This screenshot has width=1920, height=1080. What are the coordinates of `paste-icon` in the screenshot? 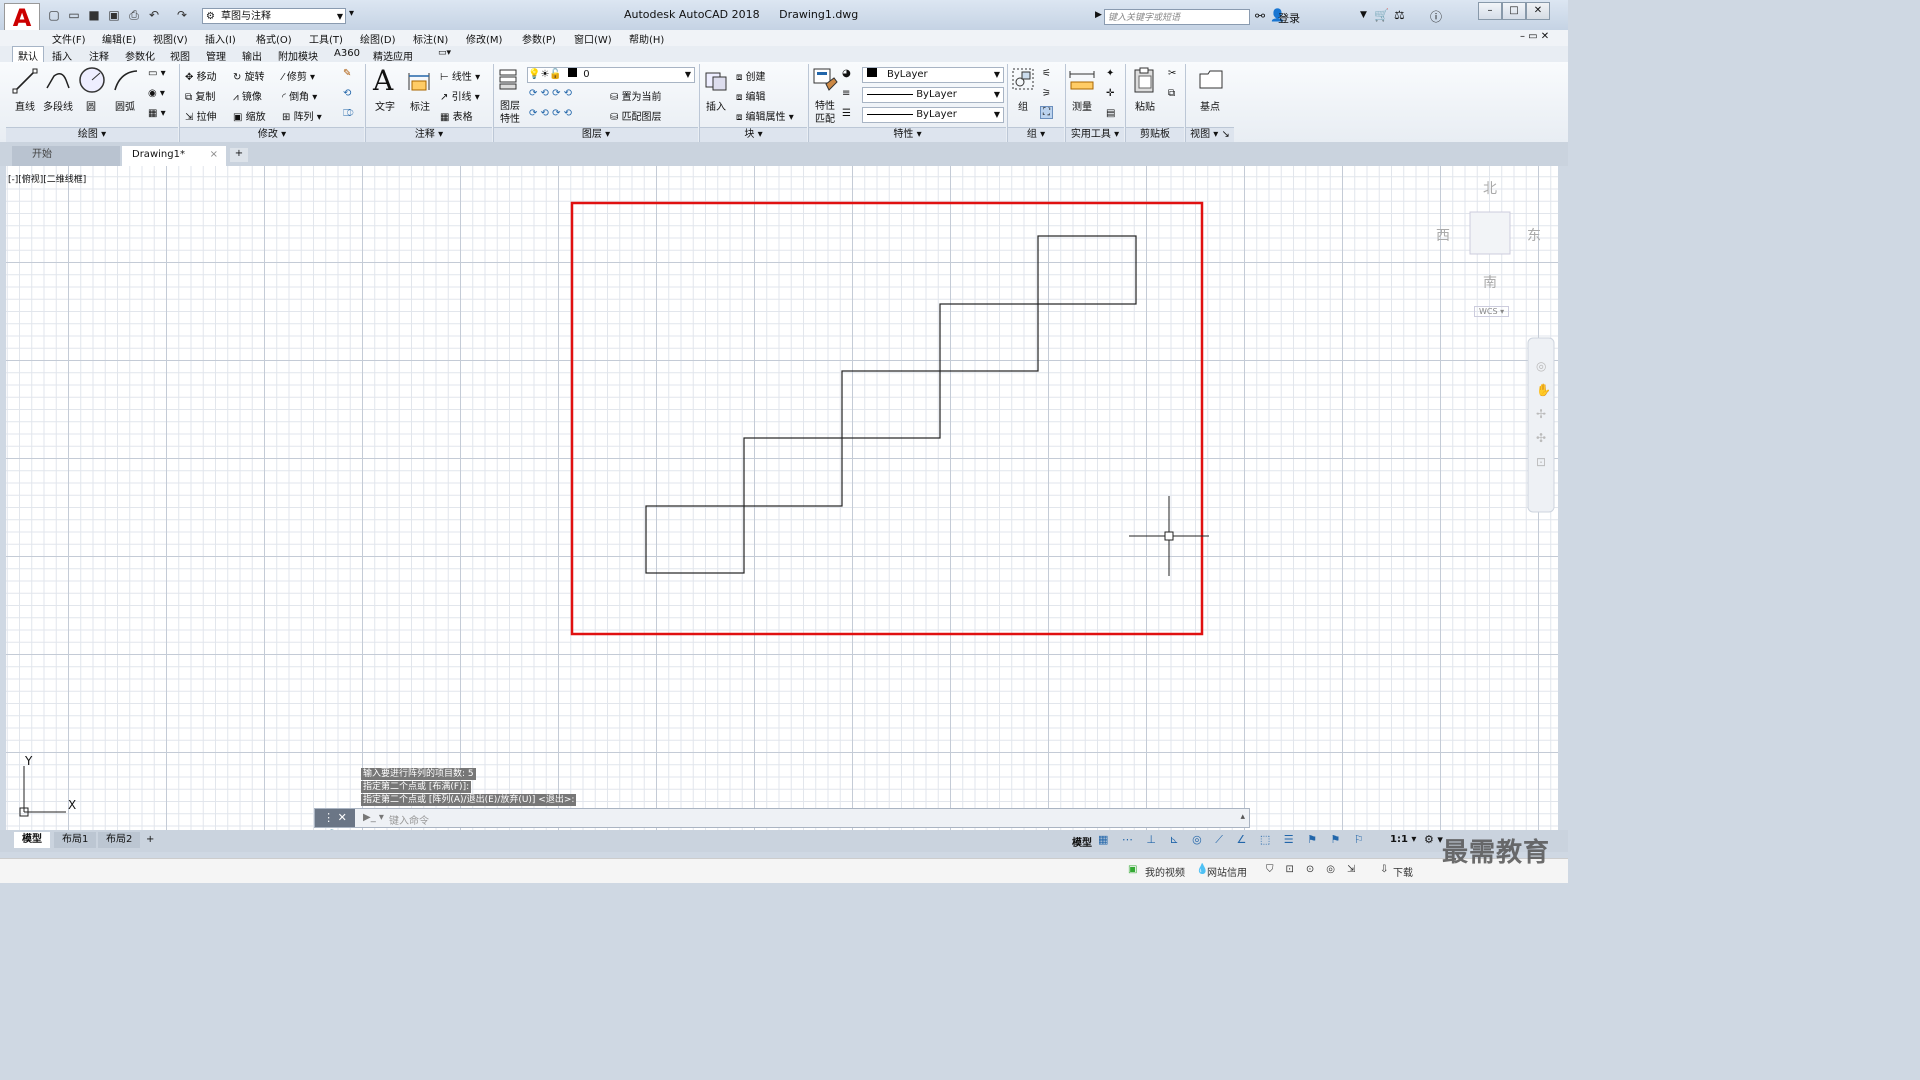 It's located at (1145, 80).